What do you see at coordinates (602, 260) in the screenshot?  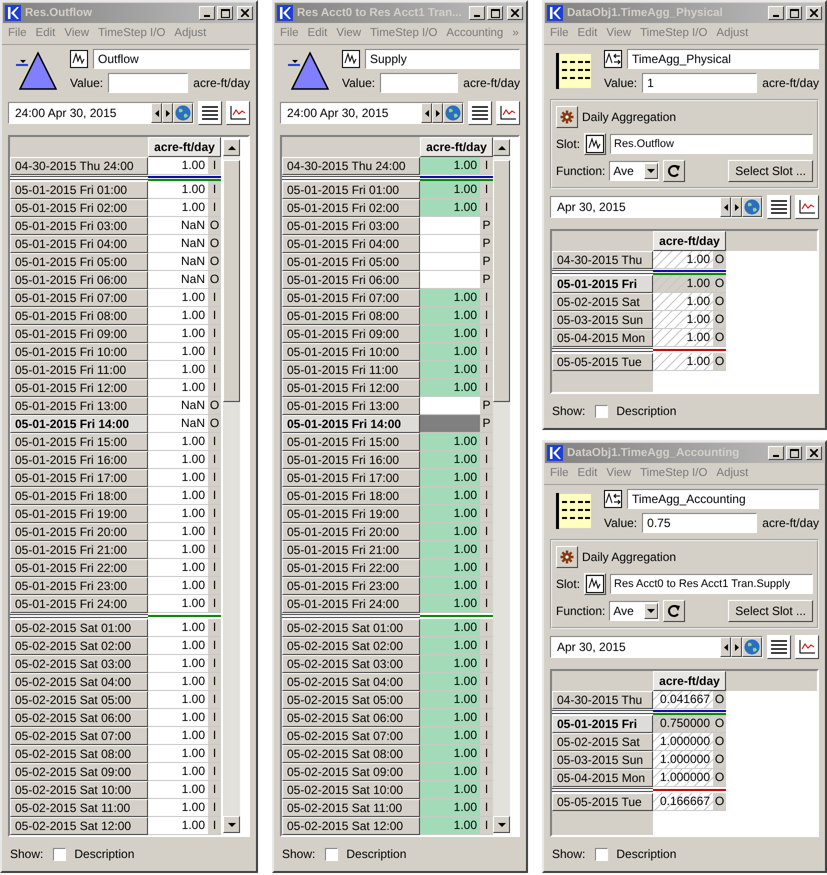 I see `row-header: 04-30-2015 Thu` at bounding box center [602, 260].